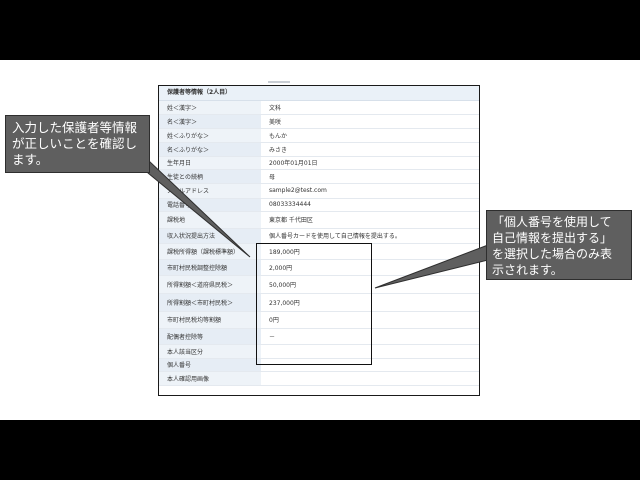  What do you see at coordinates (527, 270) in the screenshot?
I see `callout-line: 示されます。` at bounding box center [527, 270].